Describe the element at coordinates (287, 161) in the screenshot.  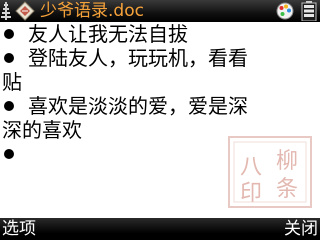
I see `svg-text: 柳` at that location.